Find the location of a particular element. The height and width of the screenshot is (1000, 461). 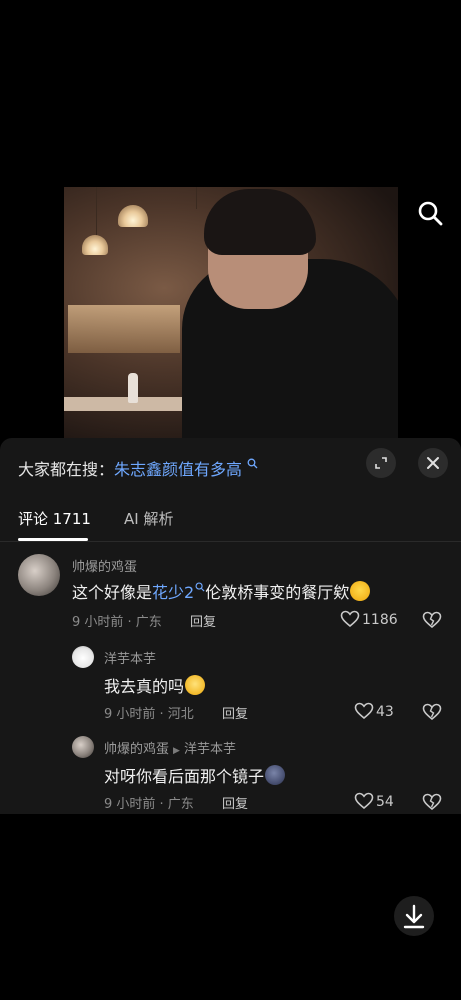

close-button is located at coordinates (433, 463).